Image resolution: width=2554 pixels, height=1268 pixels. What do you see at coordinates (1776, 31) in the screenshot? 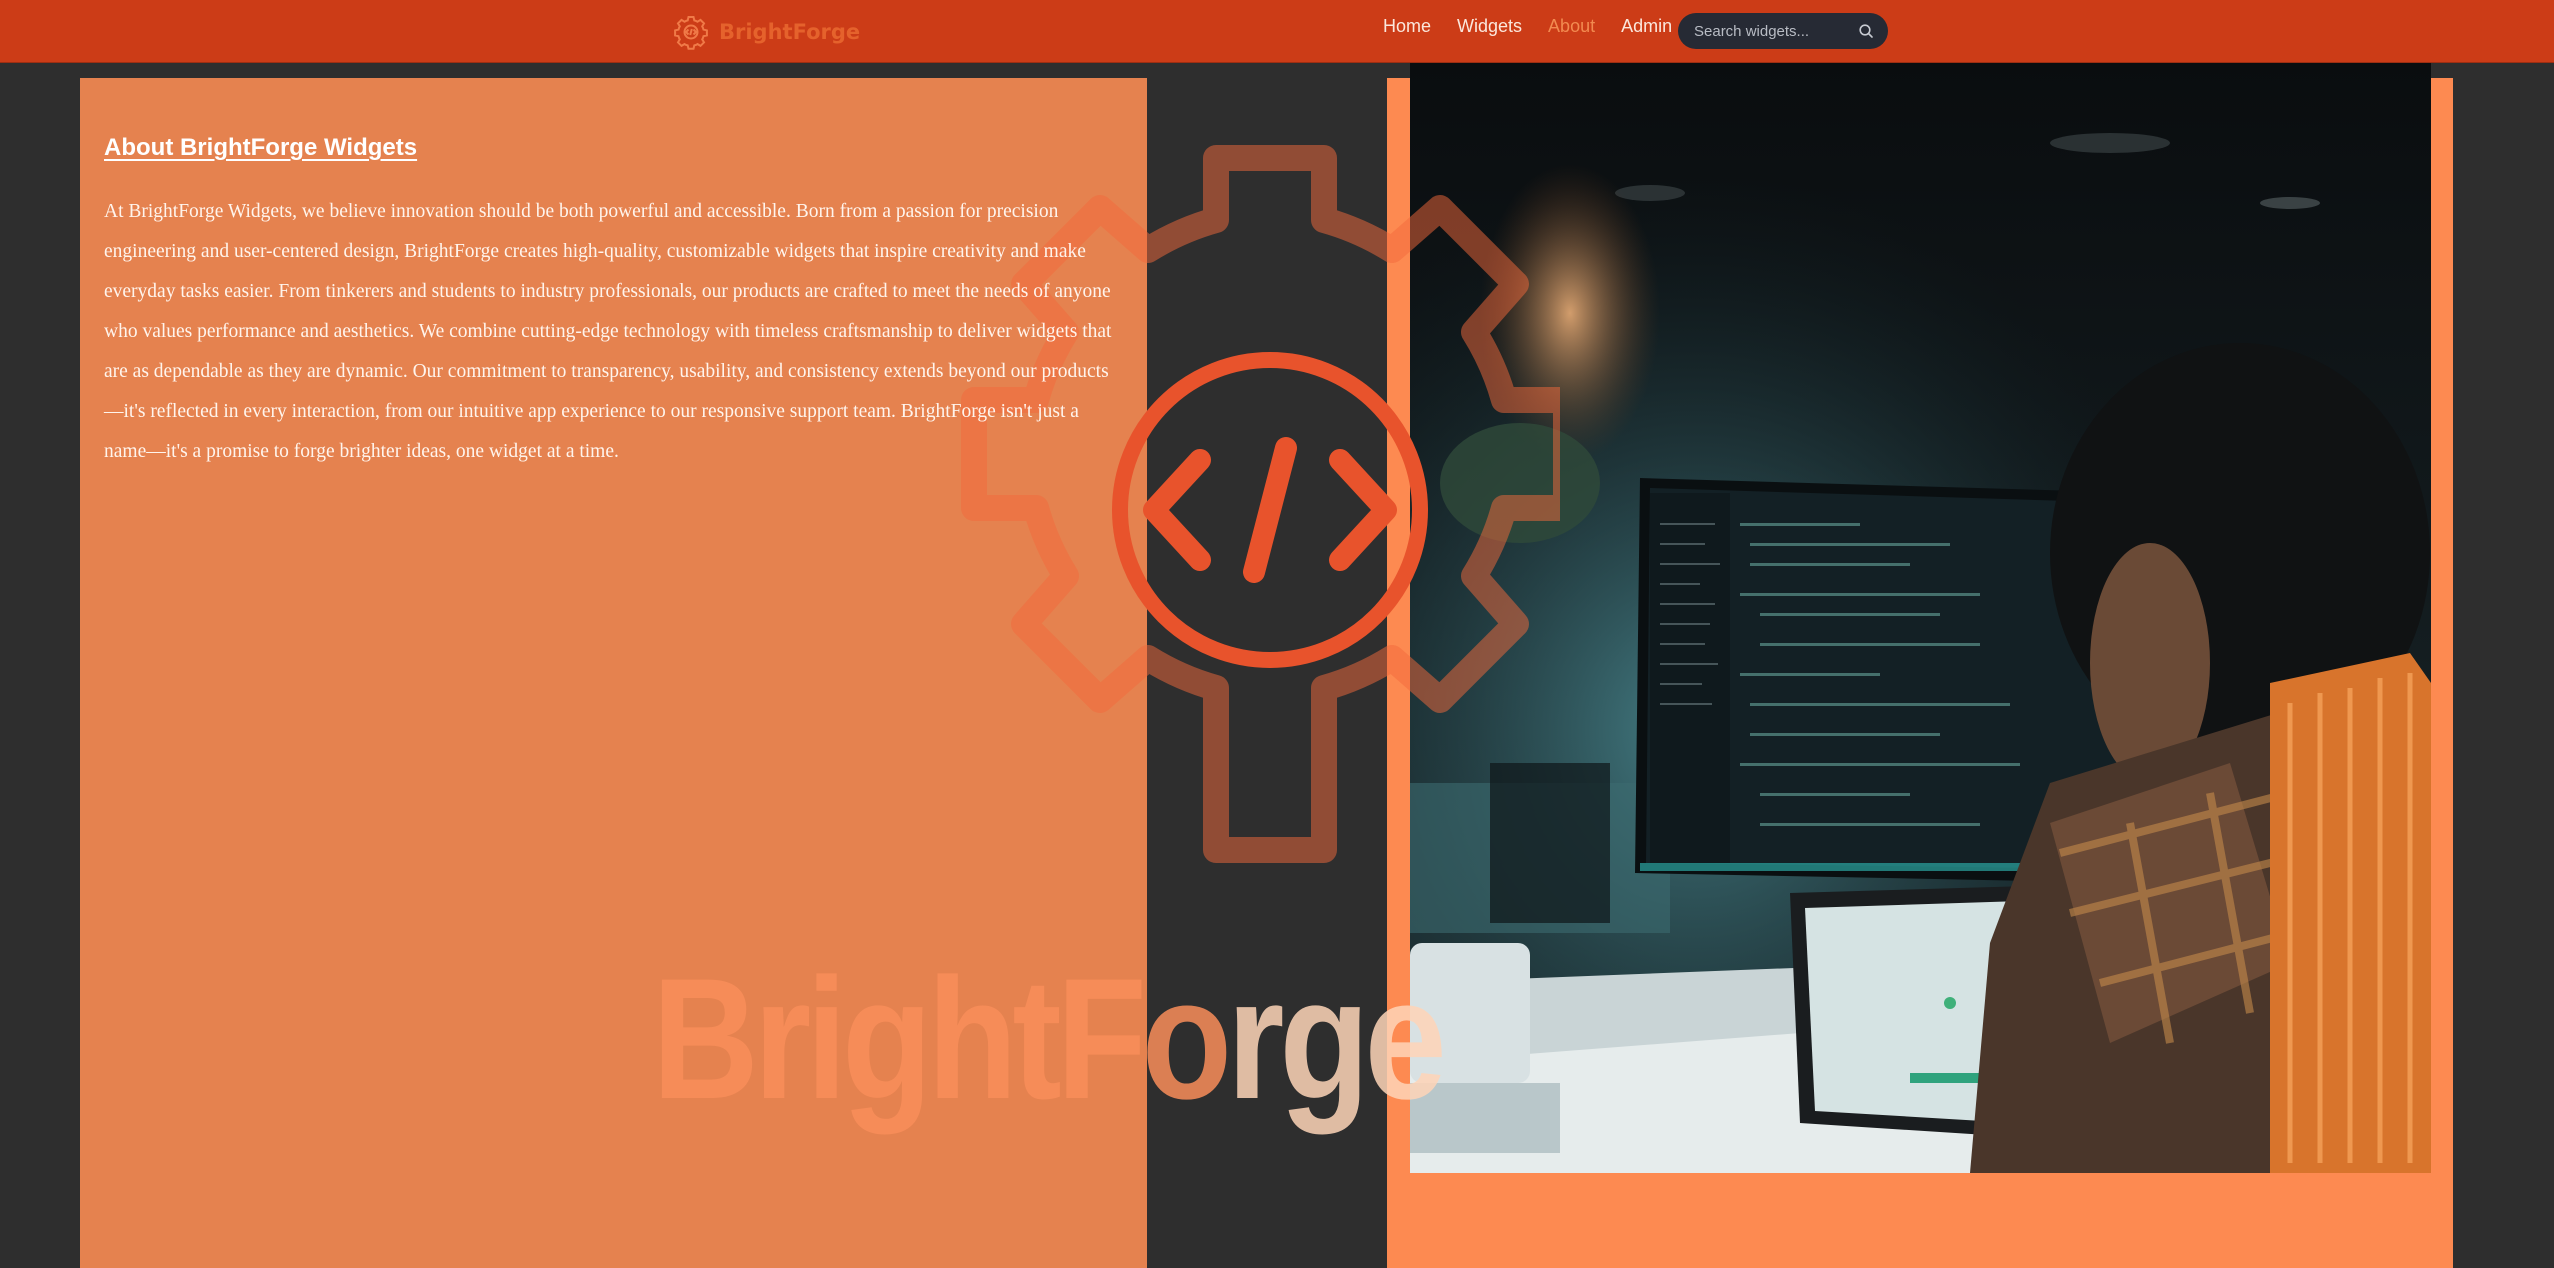
I see `search-input` at bounding box center [1776, 31].